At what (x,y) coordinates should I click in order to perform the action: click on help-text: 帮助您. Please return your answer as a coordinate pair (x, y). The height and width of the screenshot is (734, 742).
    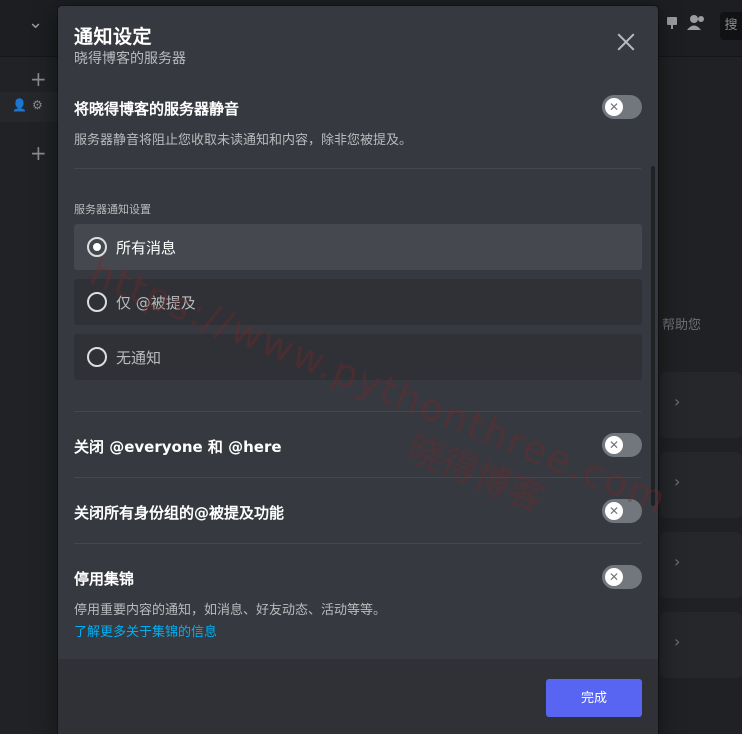
    Looking at the image, I should click on (682, 325).